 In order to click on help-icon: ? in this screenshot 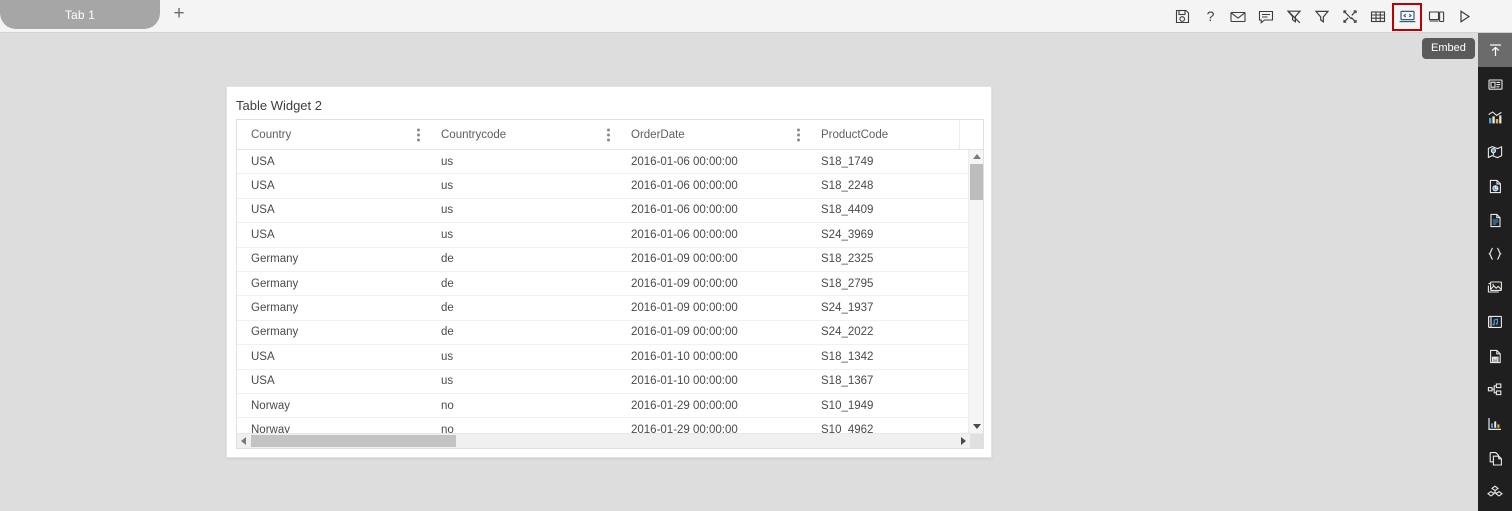, I will do `click(1210, 17)`.